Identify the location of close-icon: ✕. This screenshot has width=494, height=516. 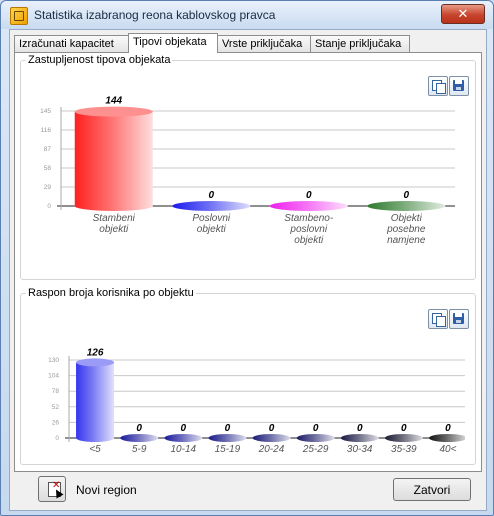
(463, 13).